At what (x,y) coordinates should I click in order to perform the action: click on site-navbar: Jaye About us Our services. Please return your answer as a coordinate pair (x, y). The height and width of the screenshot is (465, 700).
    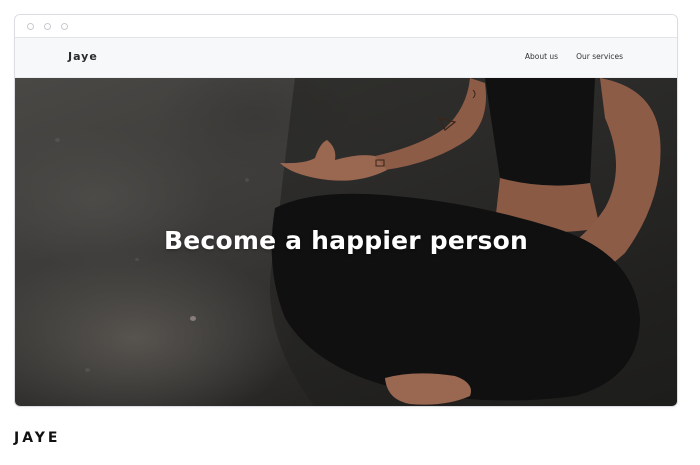
    Looking at the image, I should click on (346, 58).